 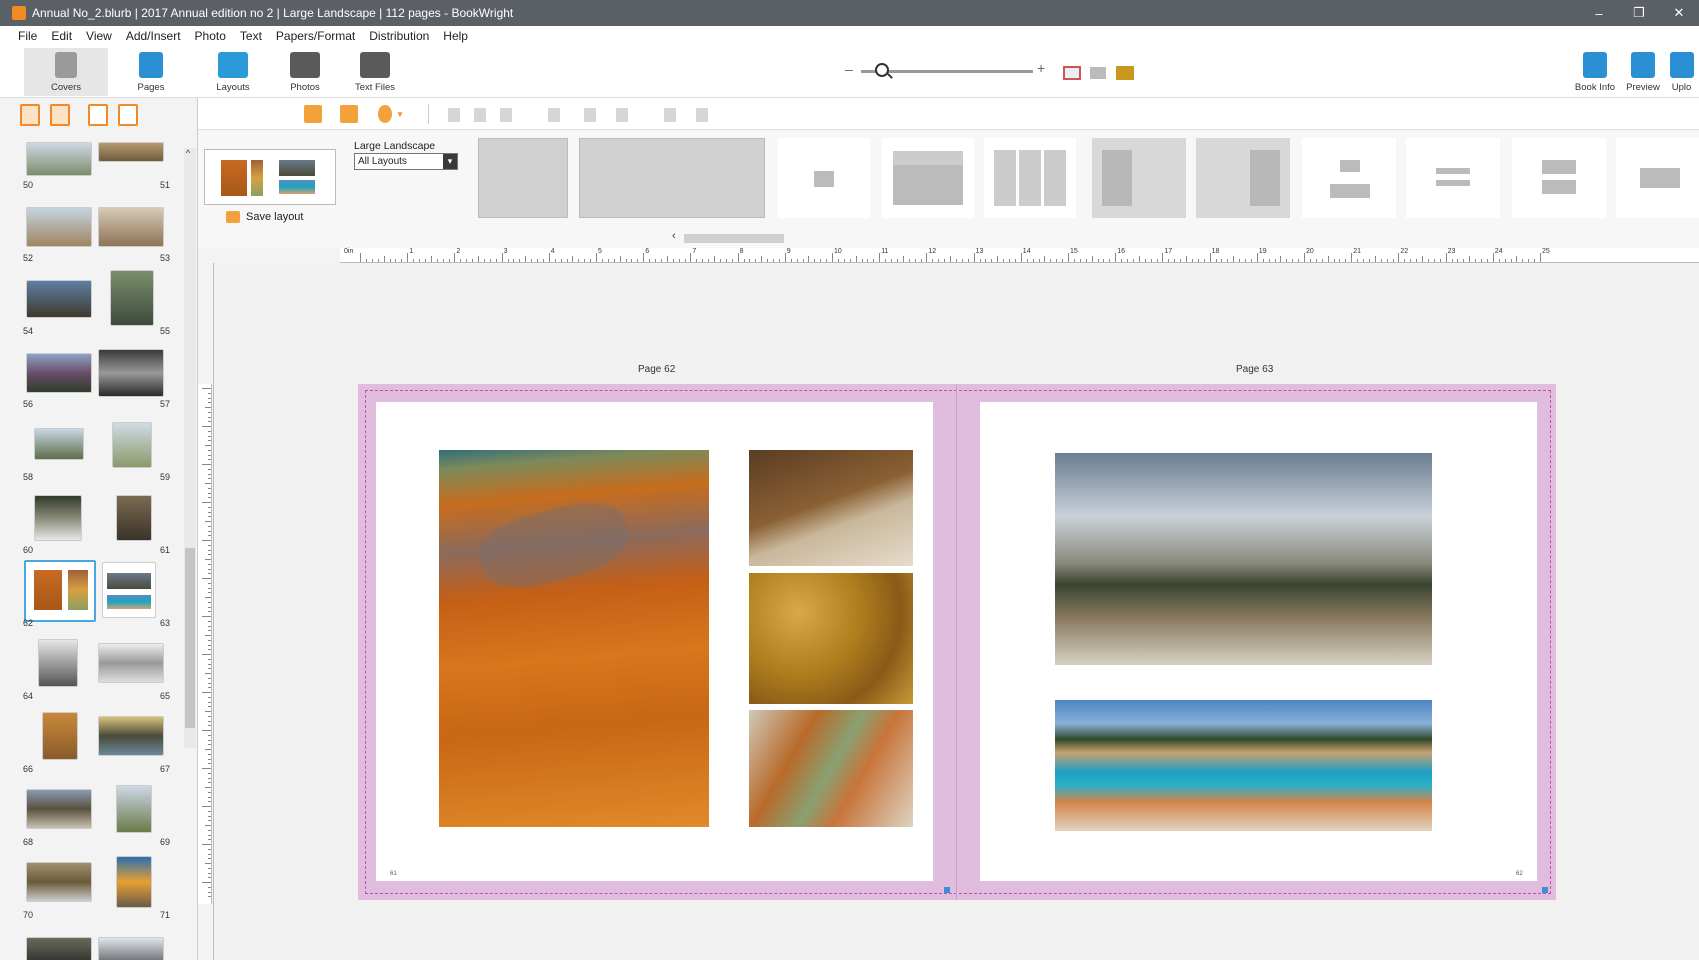 What do you see at coordinates (831, 508) in the screenshot?
I see `photo-mineral-crust` at bounding box center [831, 508].